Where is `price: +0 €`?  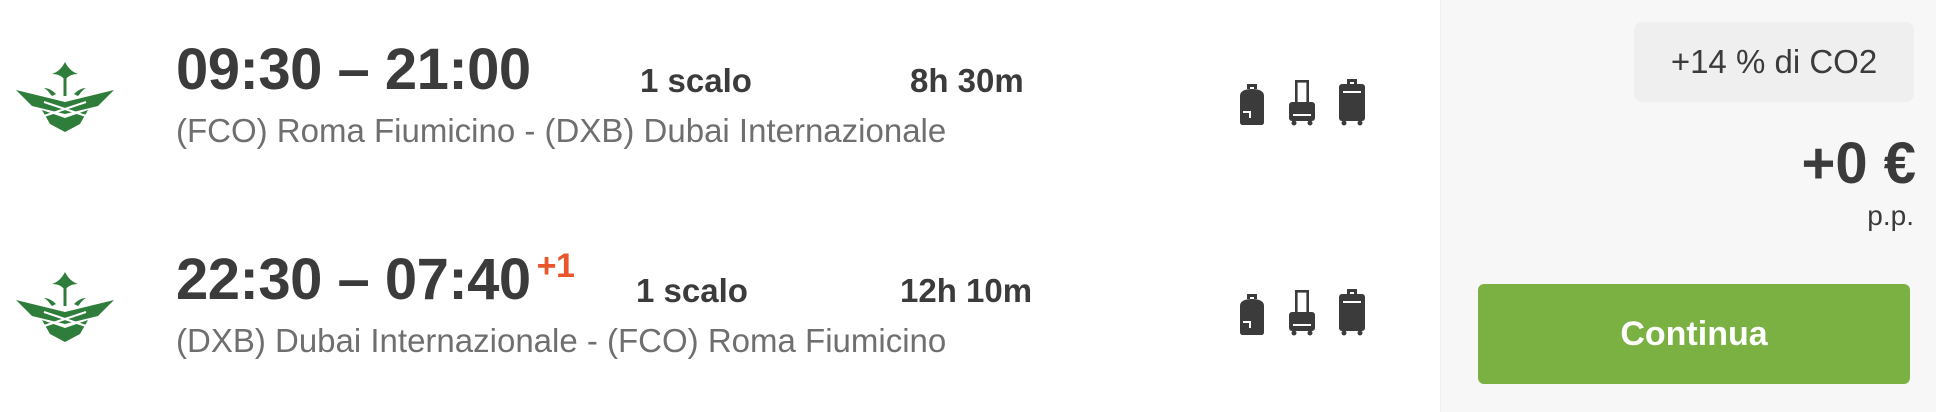
price: +0 € is located at coordinates (1859, 163).